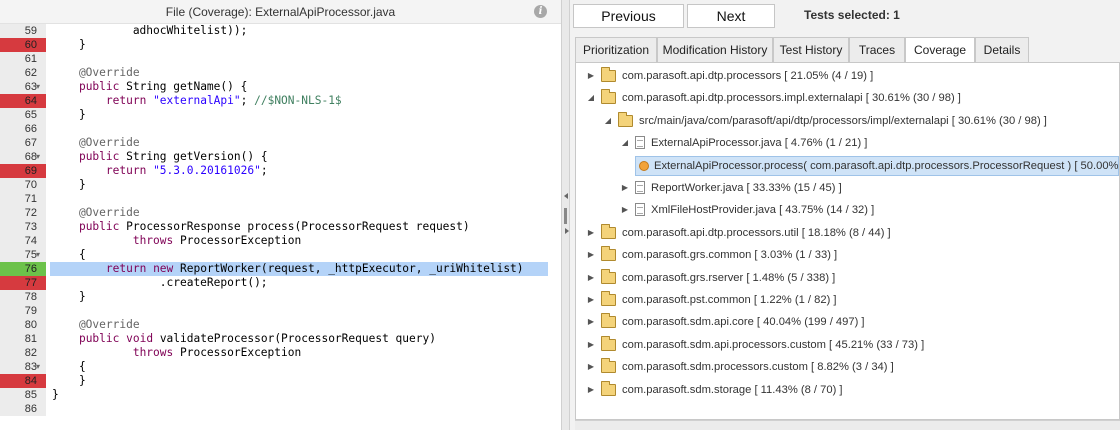 Image resolution: width=1120 pixels, height=430 pixels. What do you see at coordinates (731, 16) in the screenshot?
I see `next-button: Next` at bounding box center [731, 16].